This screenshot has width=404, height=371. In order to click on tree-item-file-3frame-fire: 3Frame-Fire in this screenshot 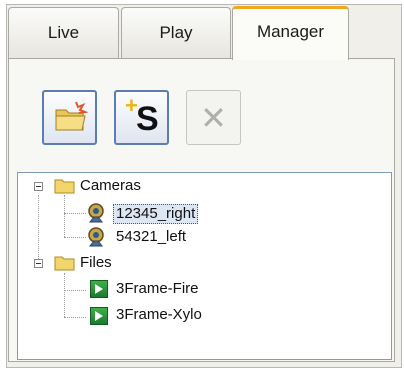, I will do `click(157, 289)`.